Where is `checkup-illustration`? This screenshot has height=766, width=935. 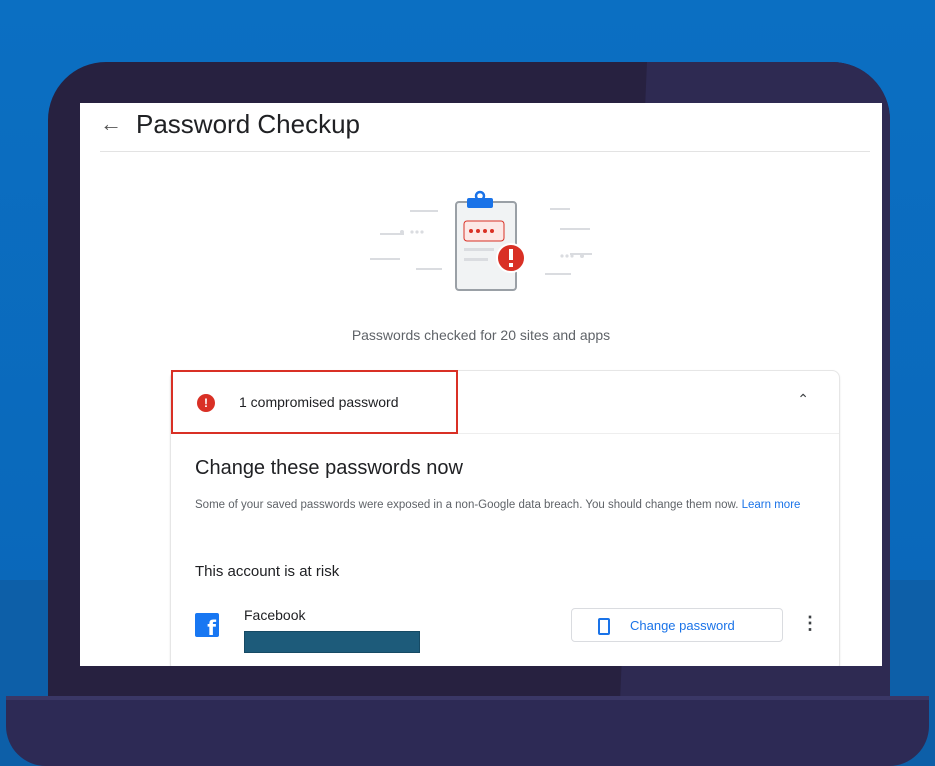 checkup-illustration is located at coordinates (481, 240).